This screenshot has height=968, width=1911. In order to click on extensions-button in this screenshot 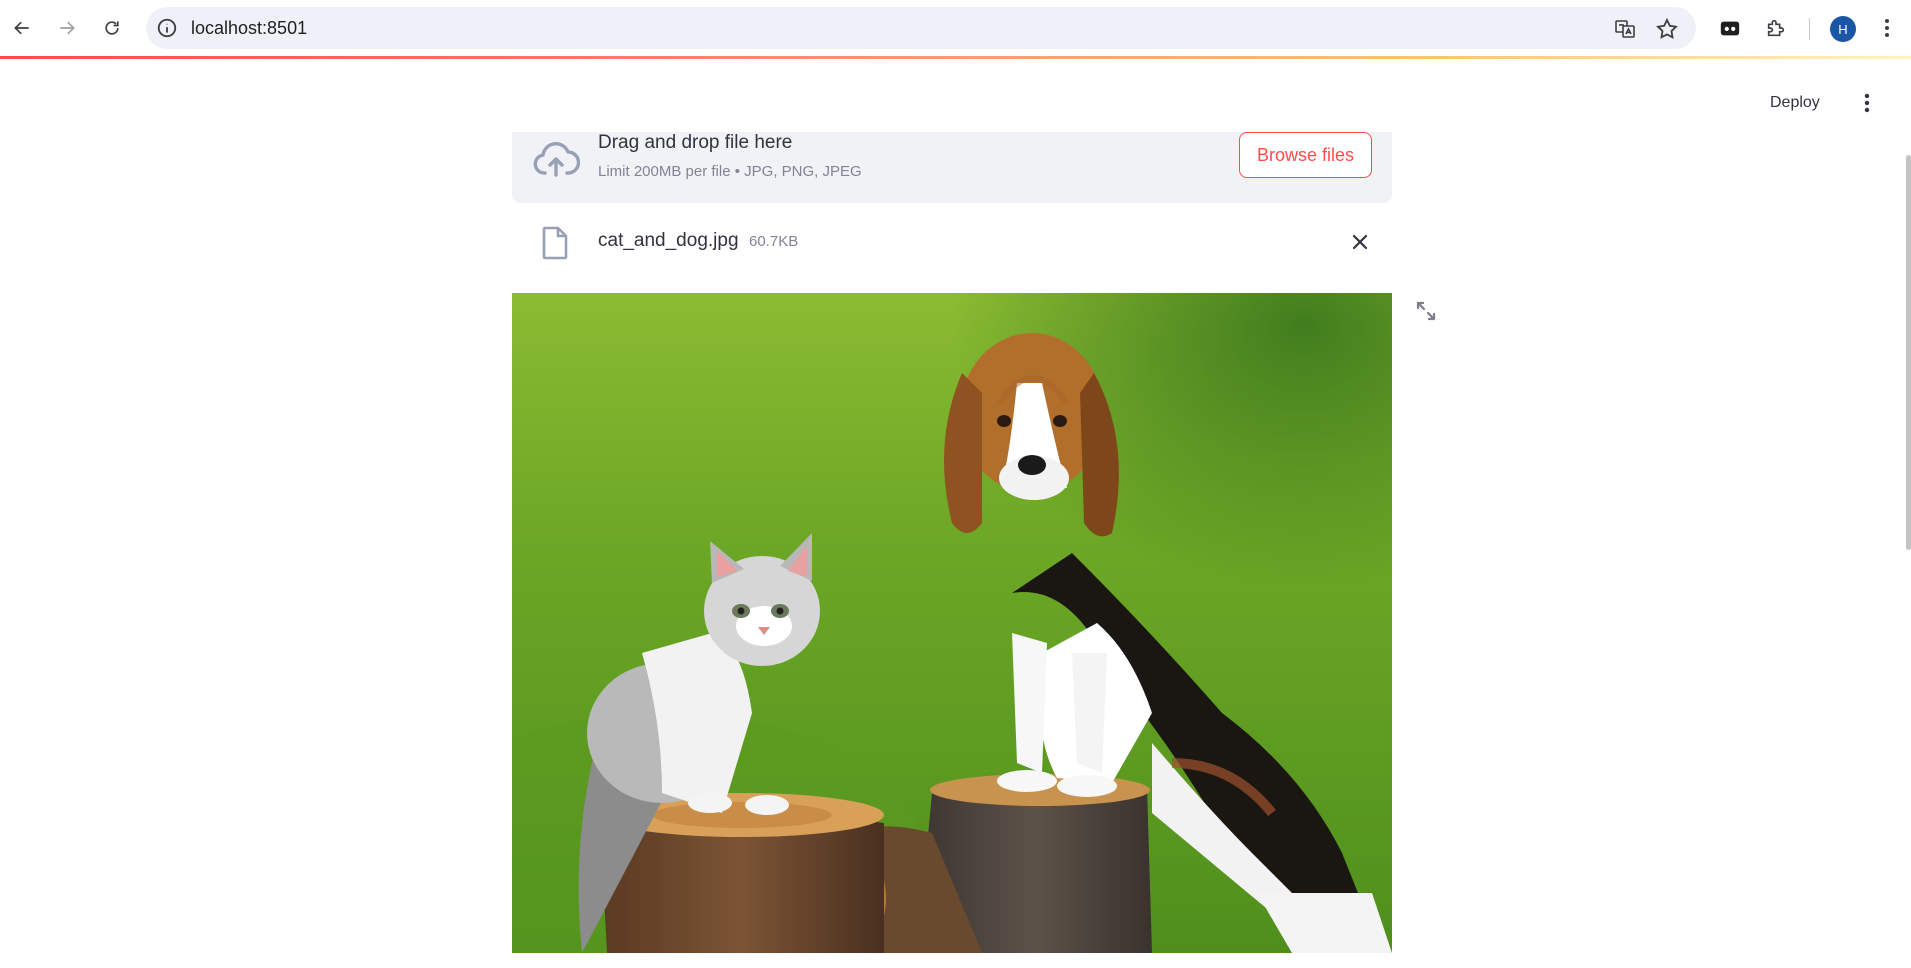, I will do `click(1776, 28)`.